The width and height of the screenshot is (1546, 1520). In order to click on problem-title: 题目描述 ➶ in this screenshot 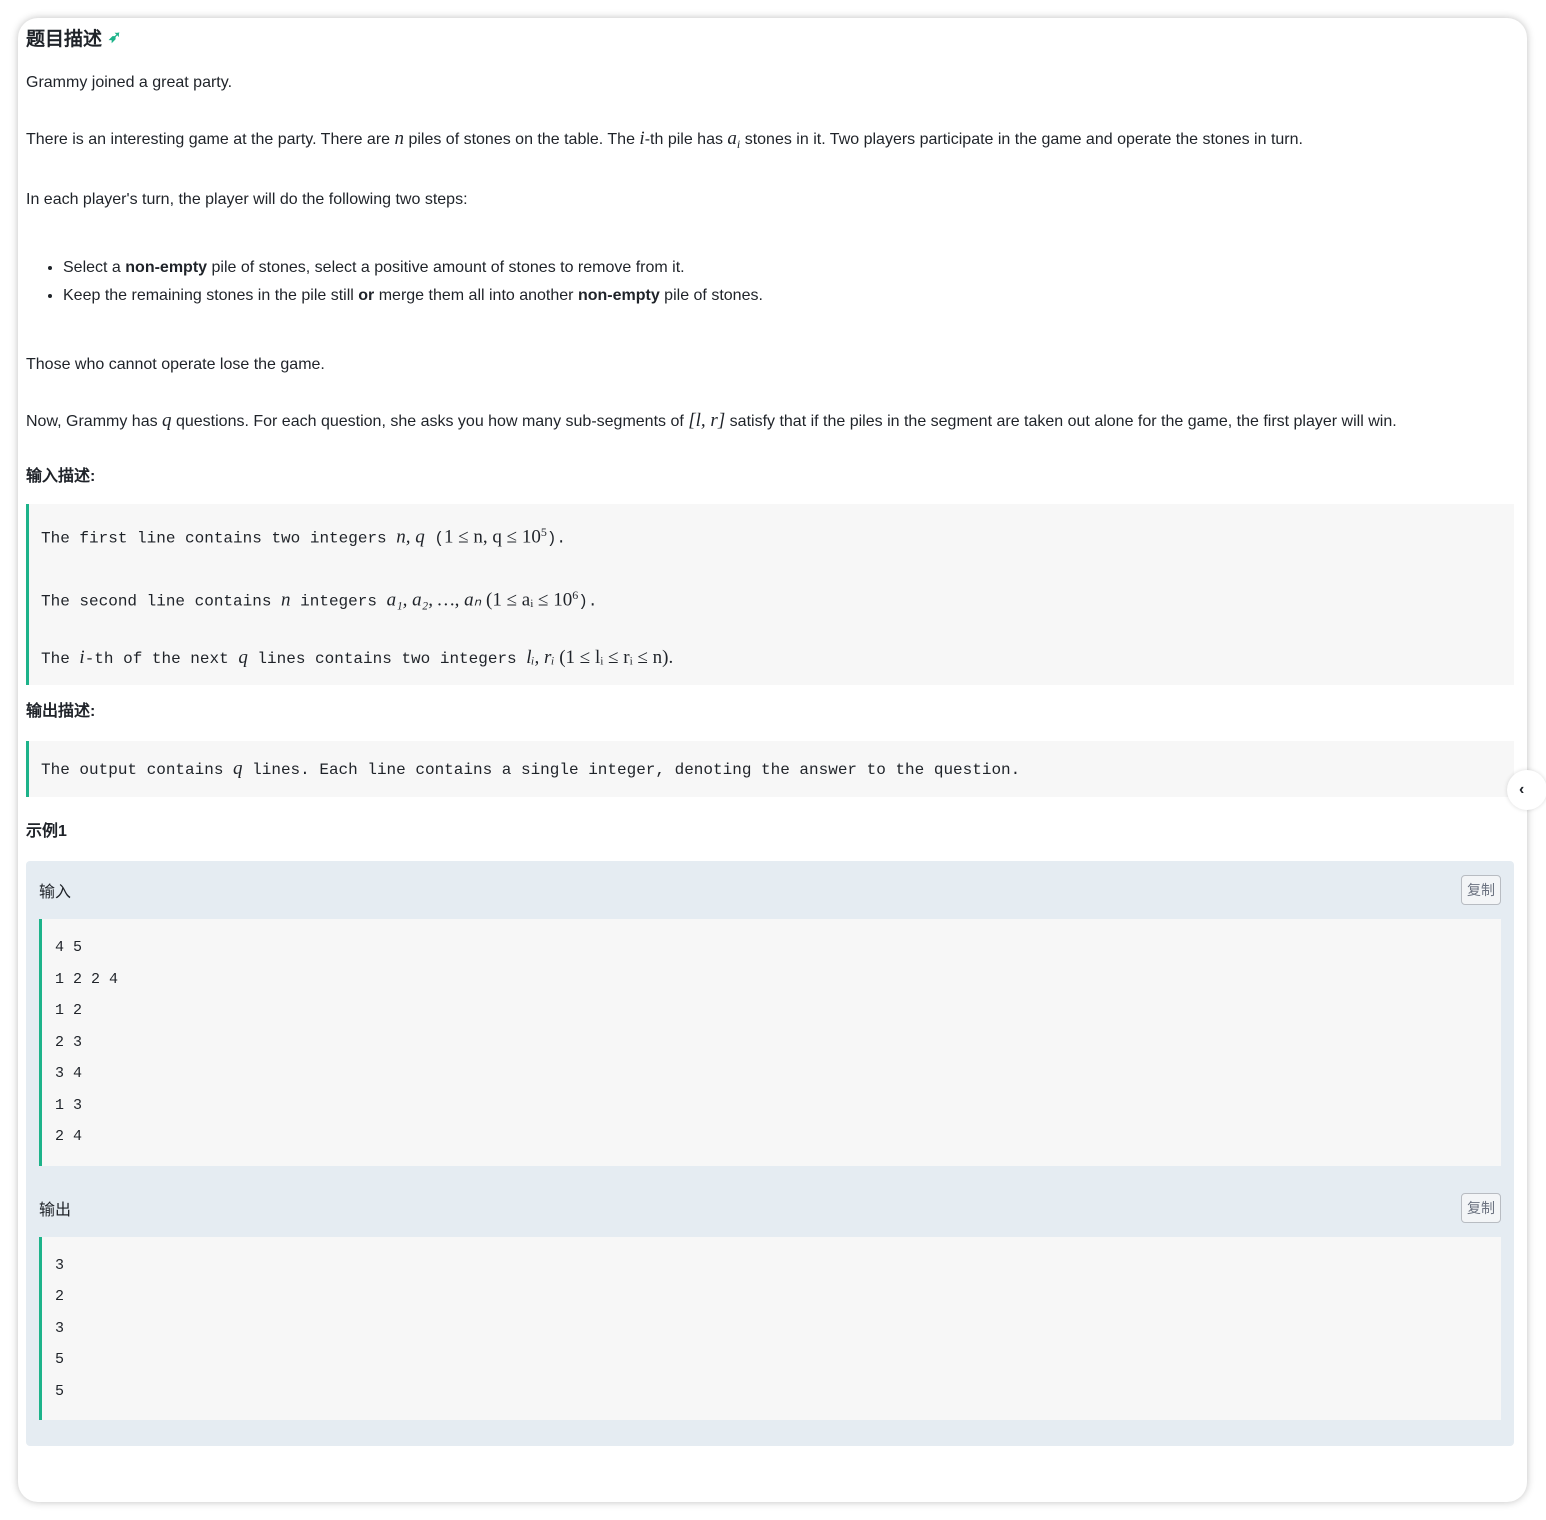, I will do `click(770, 37)`.